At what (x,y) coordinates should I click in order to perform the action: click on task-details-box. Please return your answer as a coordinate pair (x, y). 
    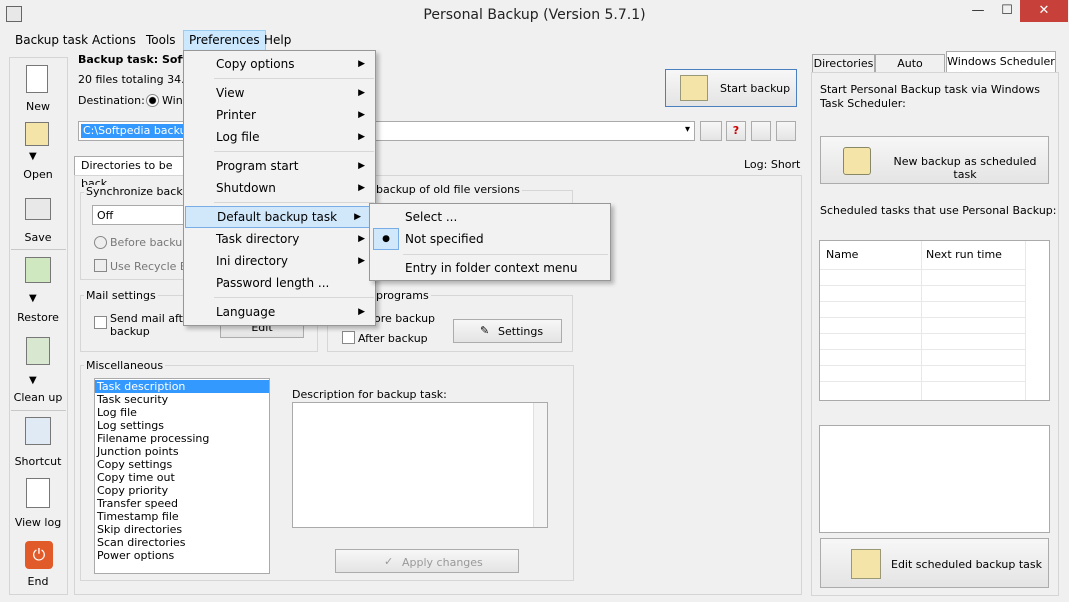
    Looking at the image, I should click on (934, 479).